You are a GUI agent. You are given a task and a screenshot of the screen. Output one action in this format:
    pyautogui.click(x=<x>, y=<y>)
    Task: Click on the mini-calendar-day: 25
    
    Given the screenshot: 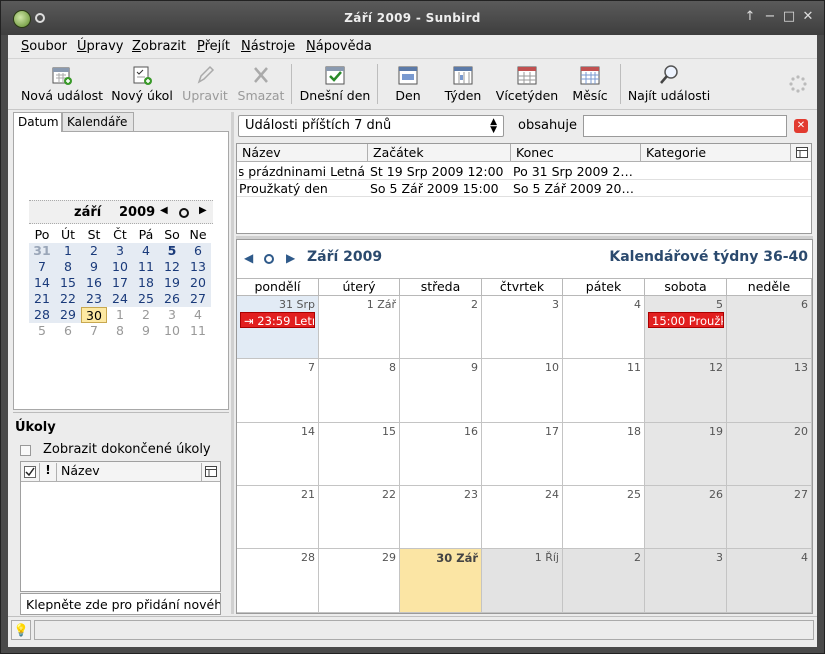 What is the action you would take?
    pyautogui.click(x=146, y=299)
    